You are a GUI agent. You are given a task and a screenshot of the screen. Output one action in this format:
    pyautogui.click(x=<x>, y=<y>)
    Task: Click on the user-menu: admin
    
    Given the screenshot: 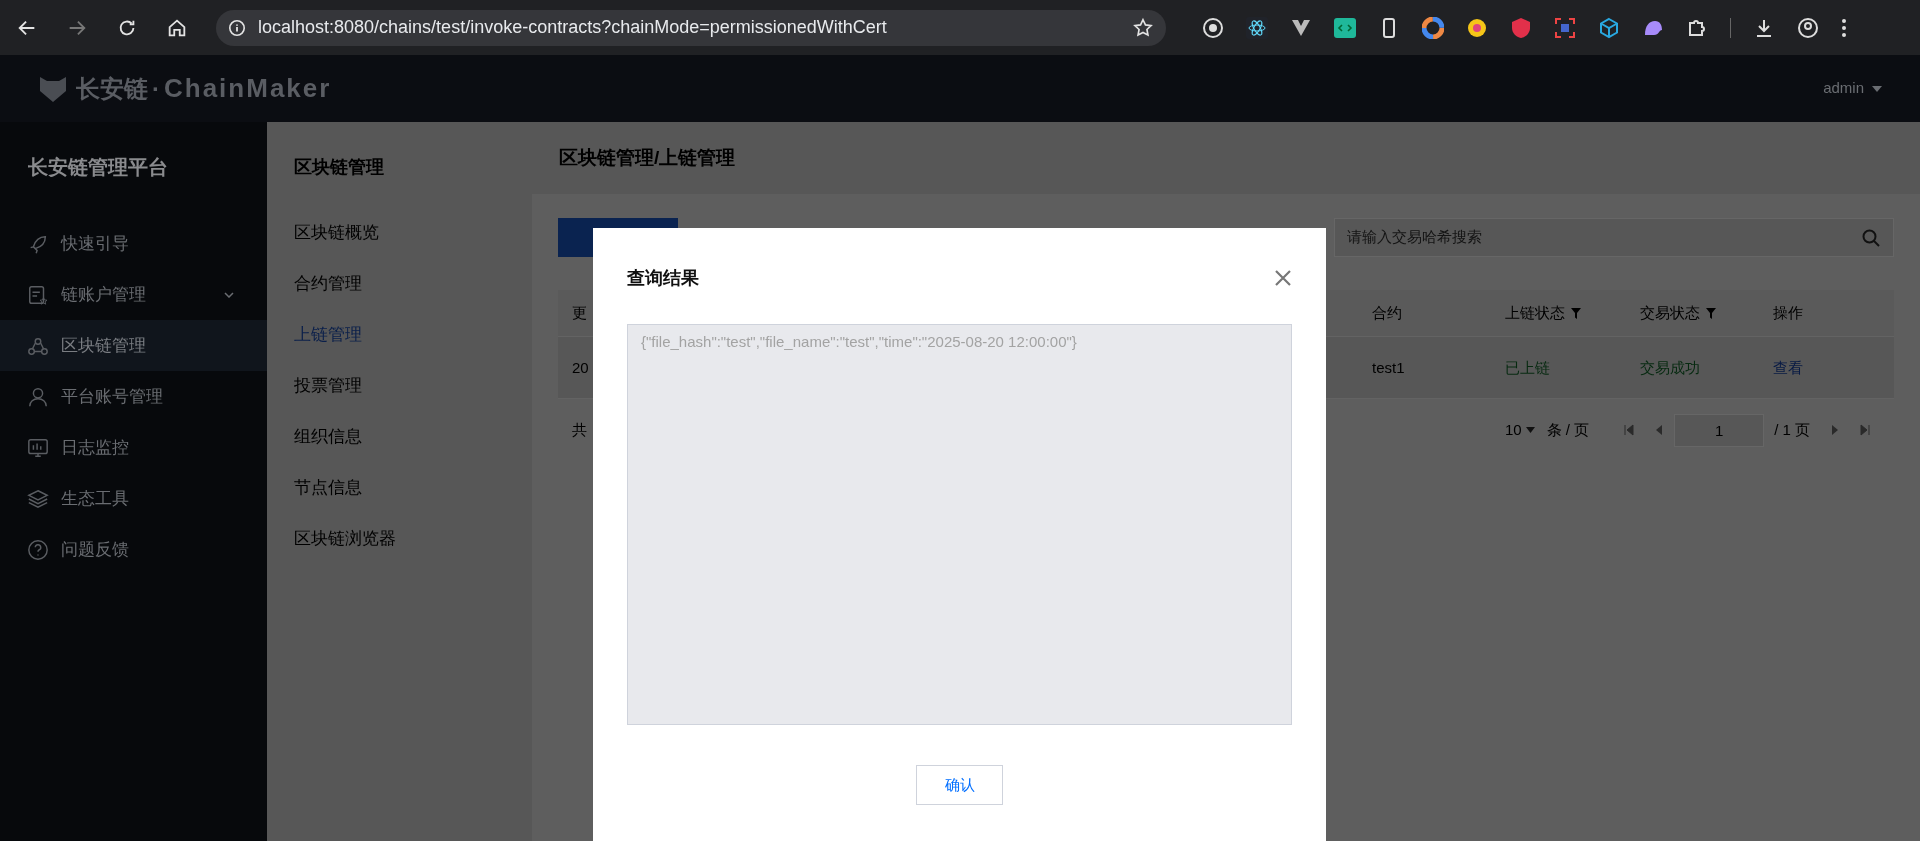 What is the action you would take?
    pyautogui.click(x=1843, y=88)
    